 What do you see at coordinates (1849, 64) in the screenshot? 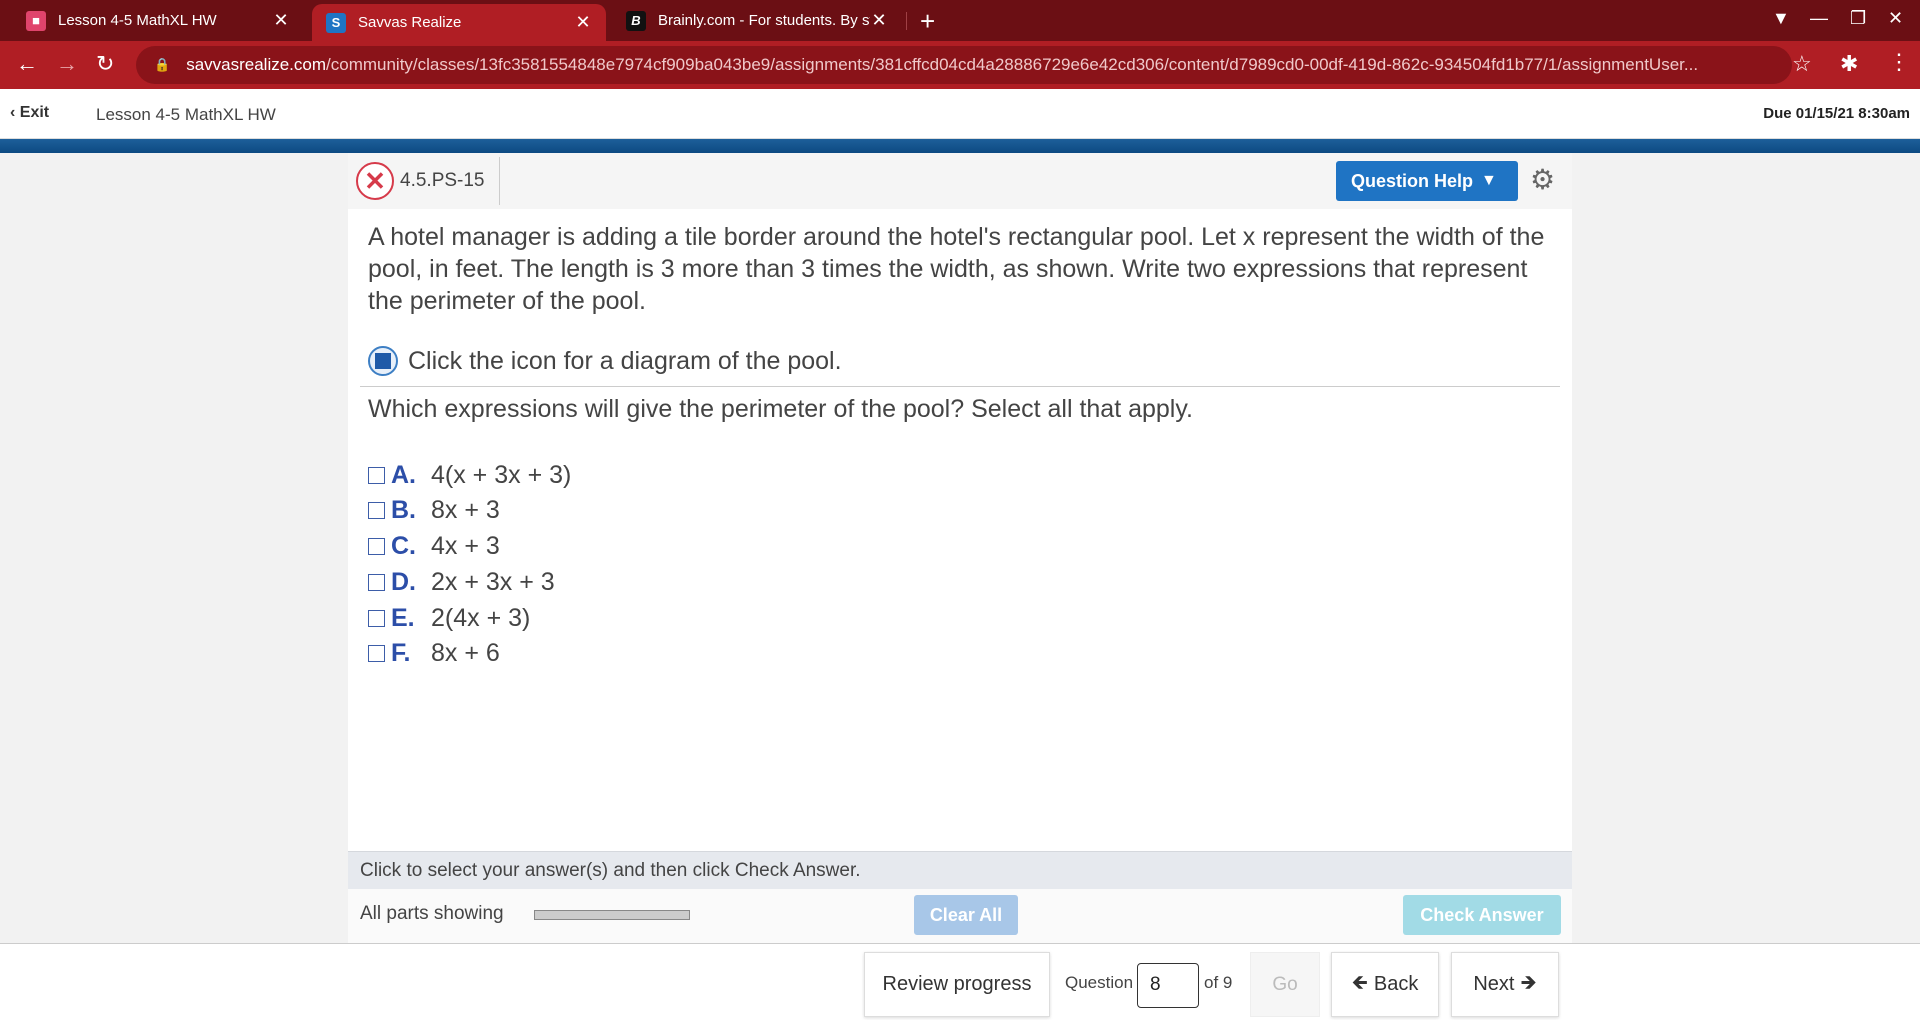
I see `extensions-puzzle-icon: ✱` at bounding box center [1849, 64].